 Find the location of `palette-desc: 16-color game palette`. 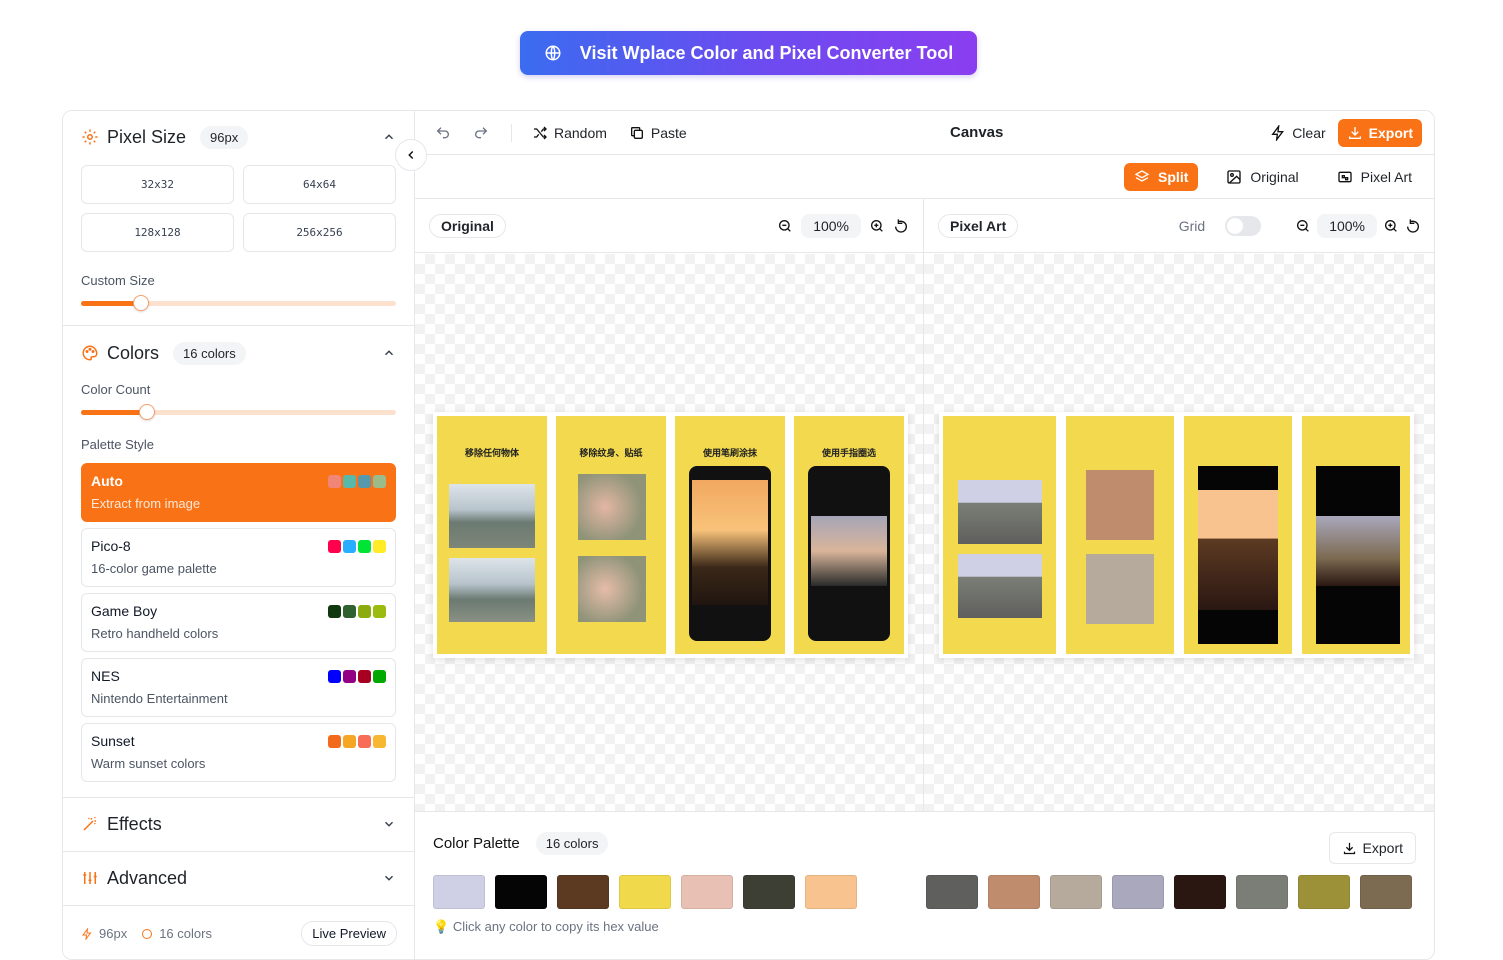

palette-desc: 16-color game palette is located at coordinates (154, 568).